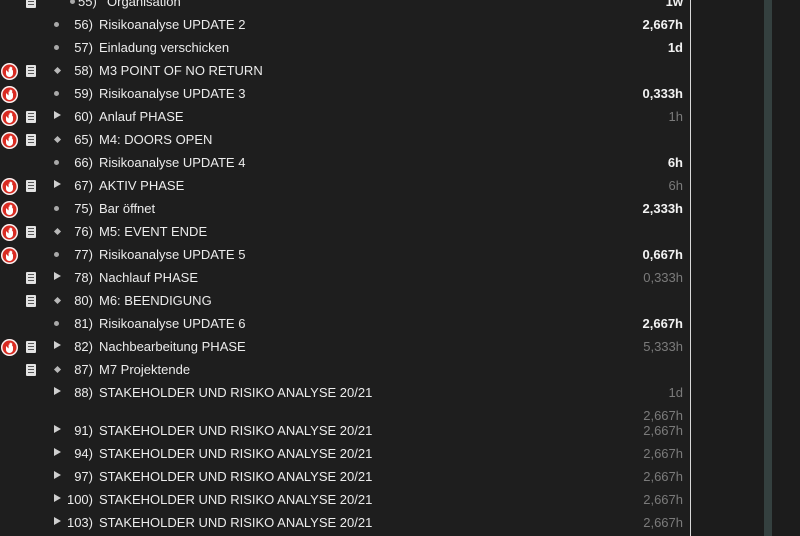 The width and height of the screenshot is (800, 536). I want to click on gantt-pane, so click(727, 268).